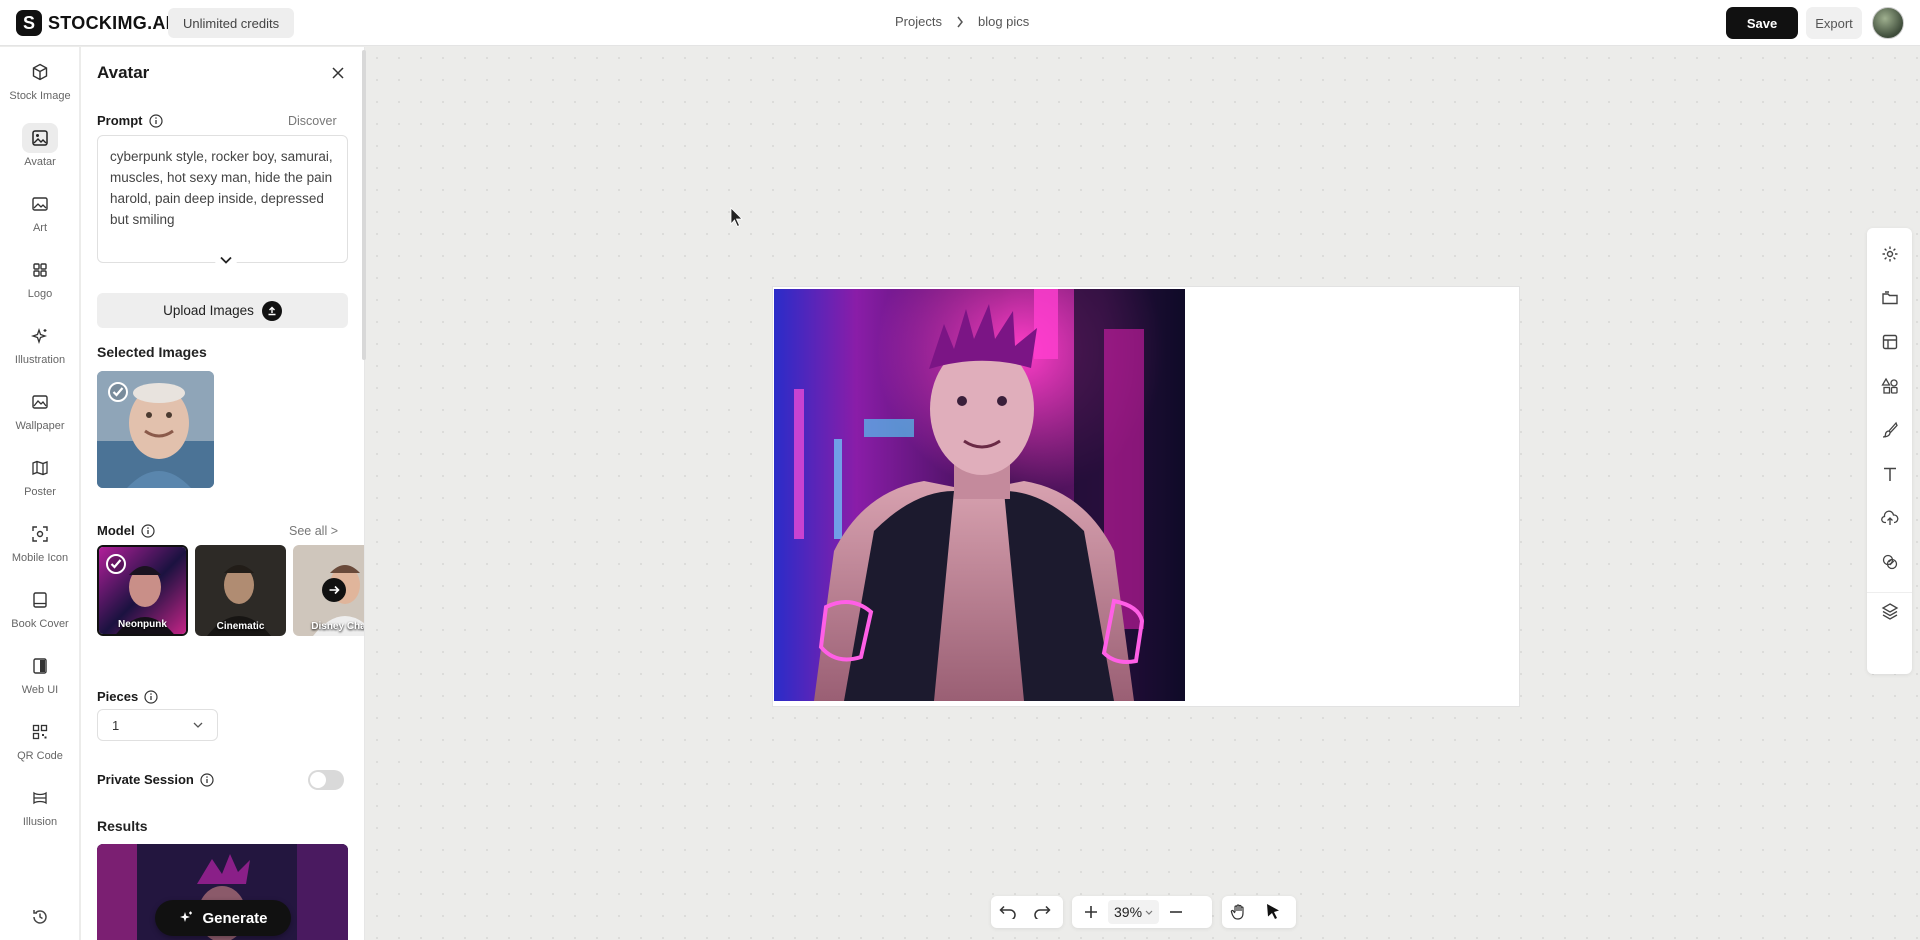  I want to click on private-session-toggle, so click(326, 780).